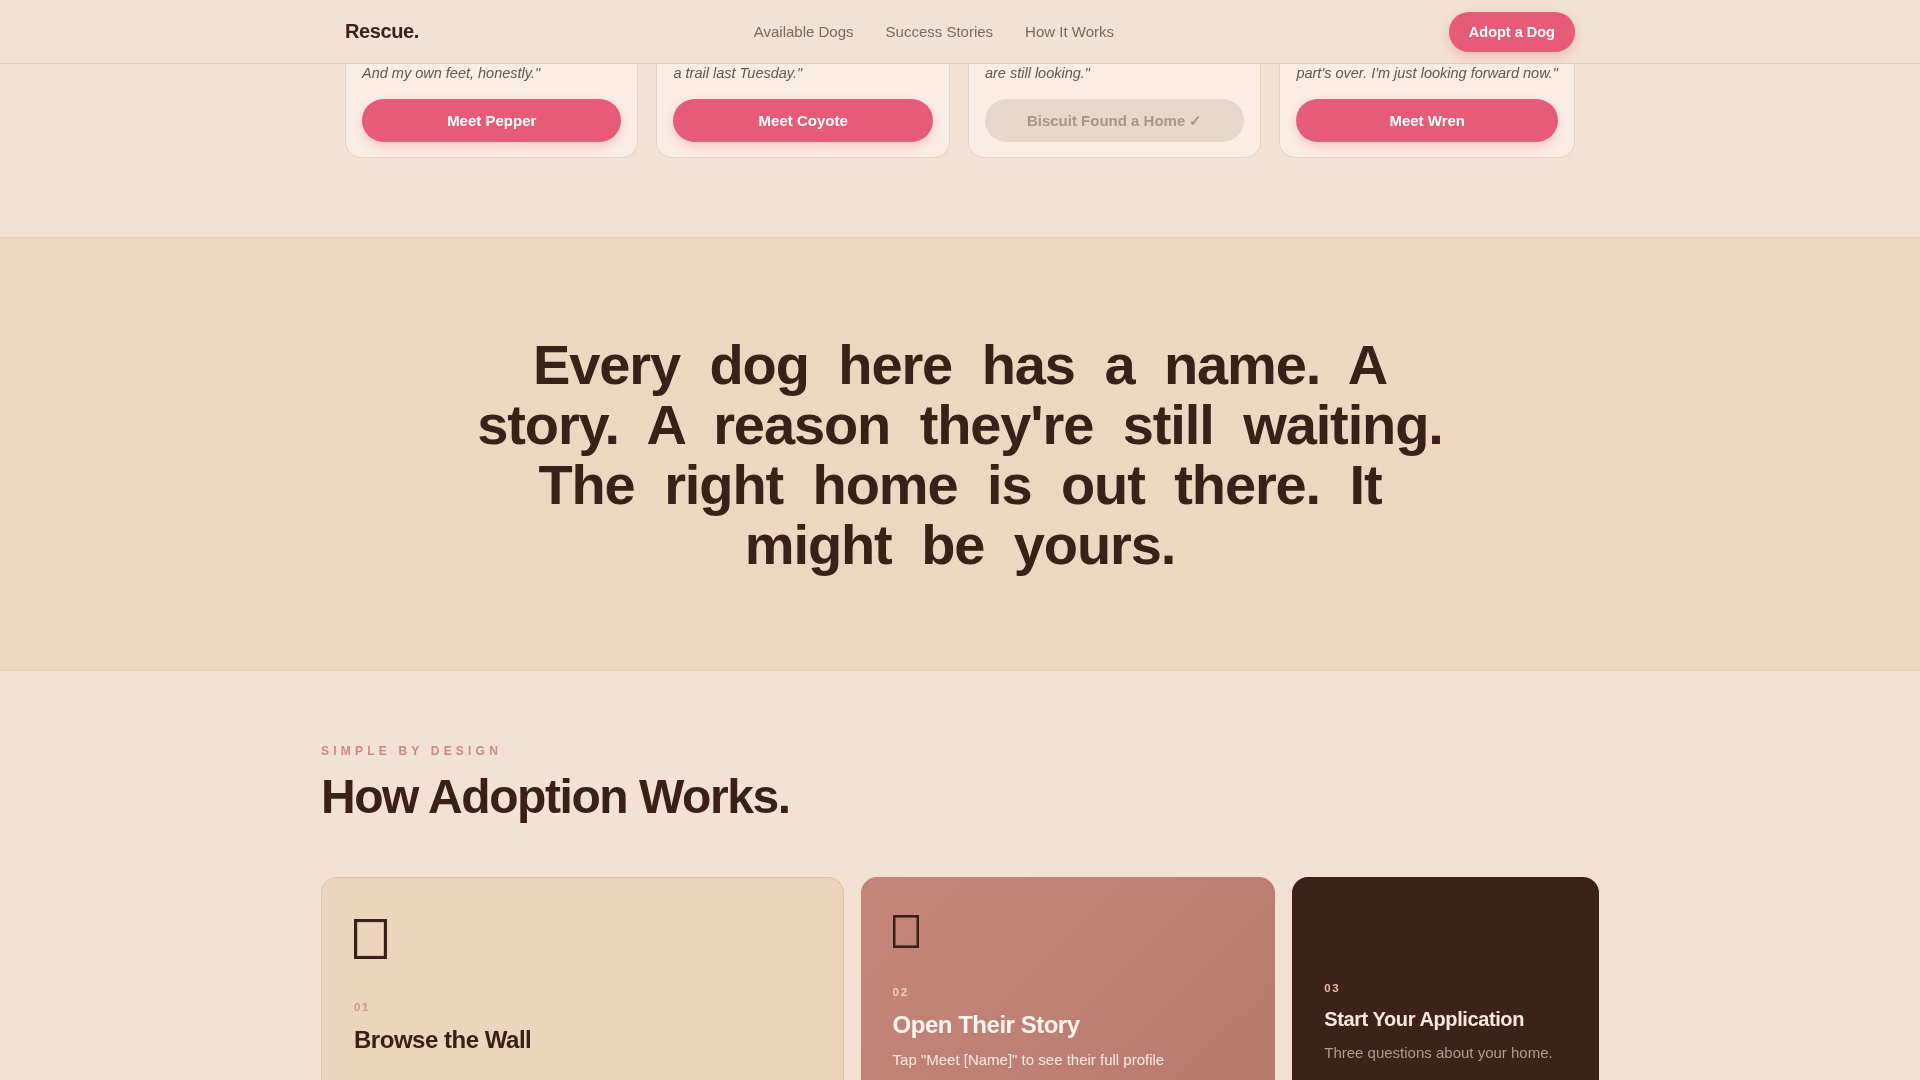 Image resolution: width=1920 pixels, height=1080 pixels. Describe the element at coordinates (986, 1024) in the screenshot. I see `step-title: Open Their Story` at that location.